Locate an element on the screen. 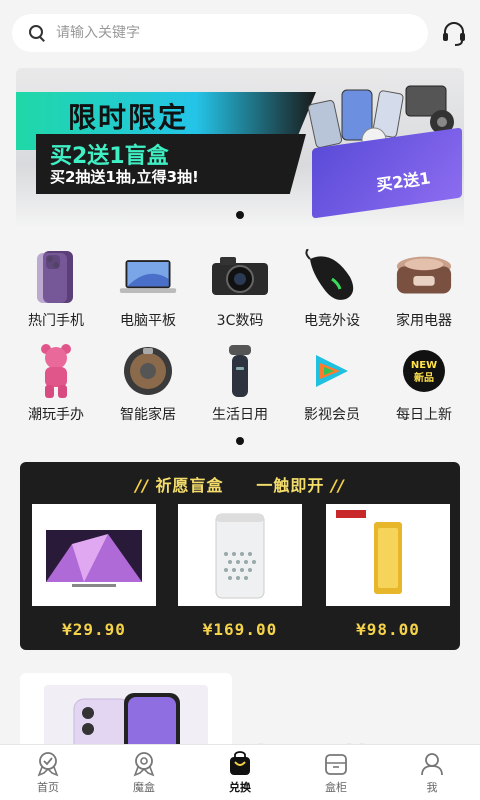  rice-cooker-icon is located at coordinates (424, 277).